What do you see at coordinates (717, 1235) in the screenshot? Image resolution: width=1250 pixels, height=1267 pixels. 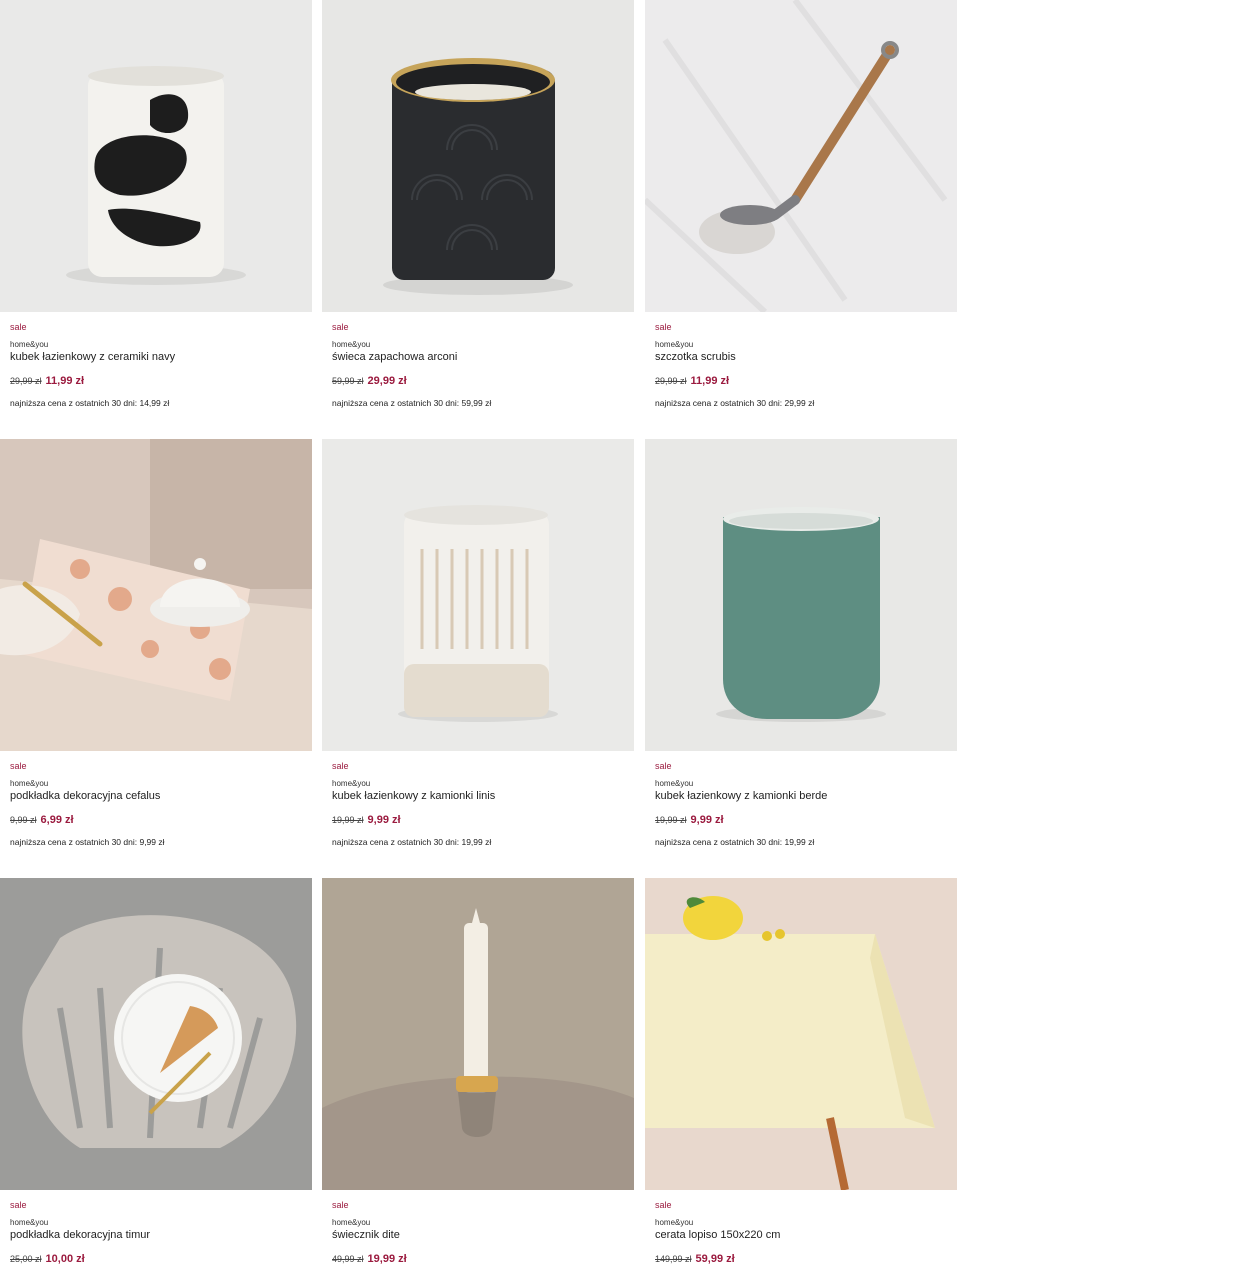 I see `product-name: cerata lopiso 150x220 cm` at bounding box center [717, 1235].